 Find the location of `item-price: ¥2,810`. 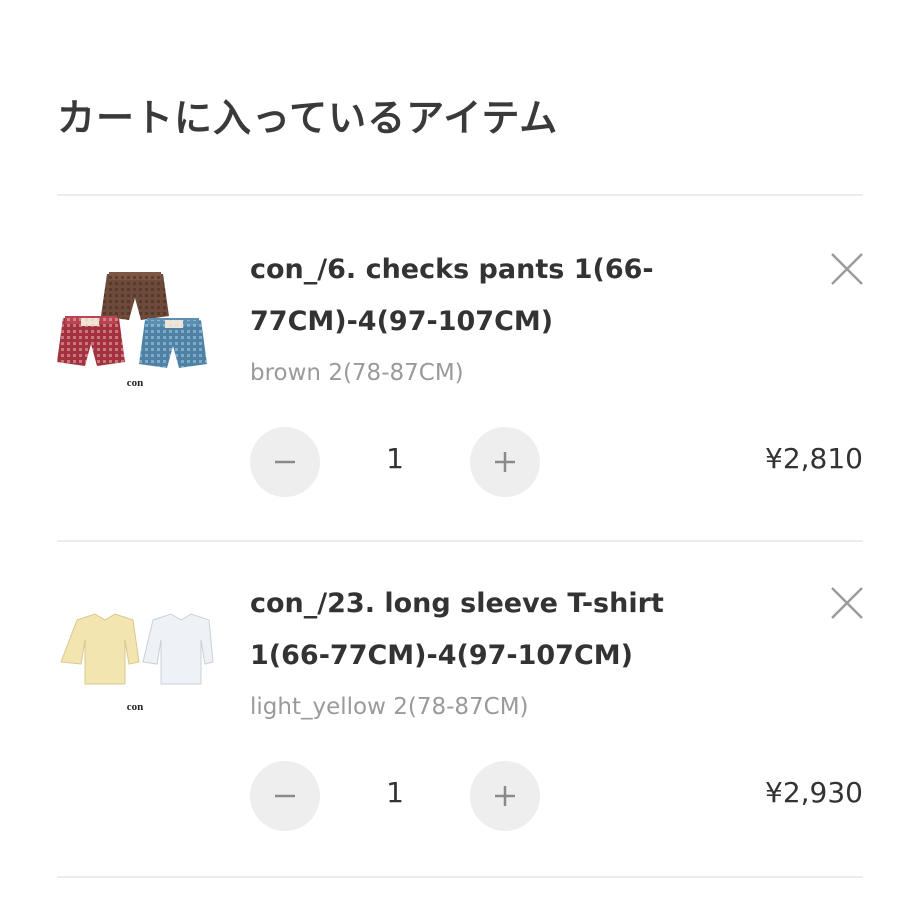

item-price: ¥2,810 is located at coordinates (814, 458).